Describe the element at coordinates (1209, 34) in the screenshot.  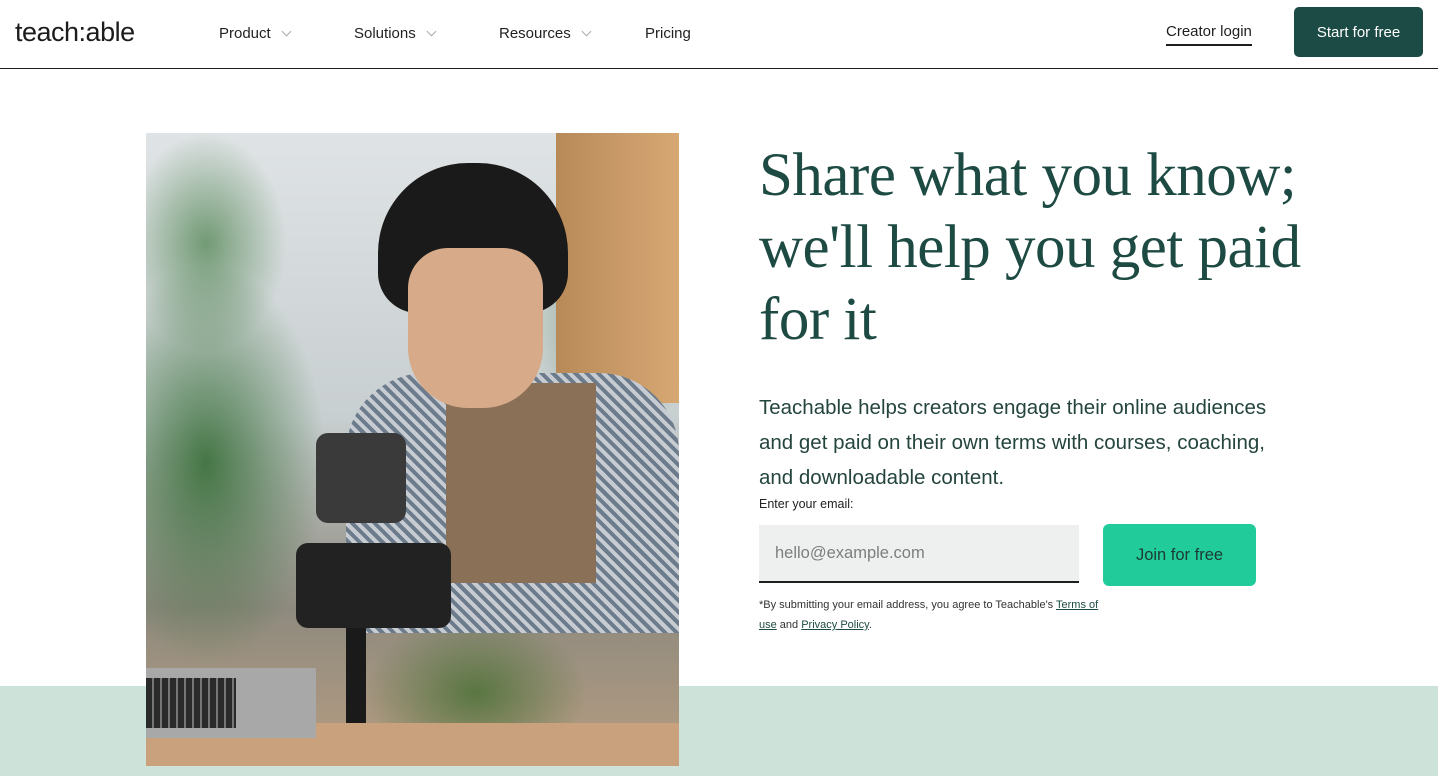
I see `creator-login-link: Creator login` at that location.